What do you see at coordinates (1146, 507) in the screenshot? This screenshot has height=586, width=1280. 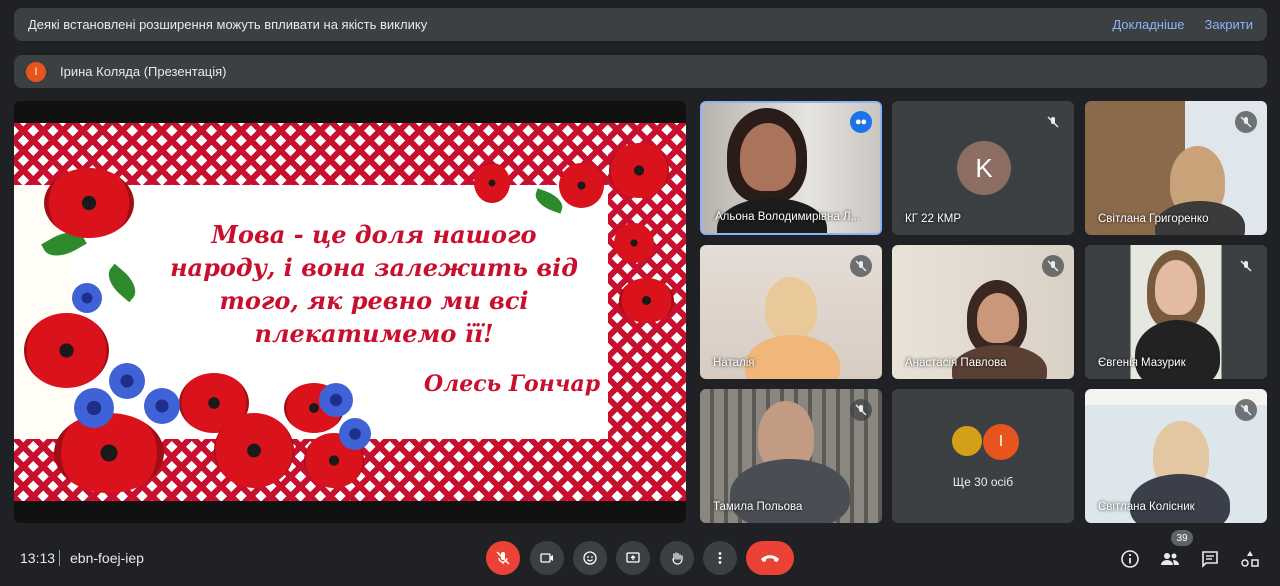 I see `participant-name: Світлана Колісник` at bounding box center [1146, 507].